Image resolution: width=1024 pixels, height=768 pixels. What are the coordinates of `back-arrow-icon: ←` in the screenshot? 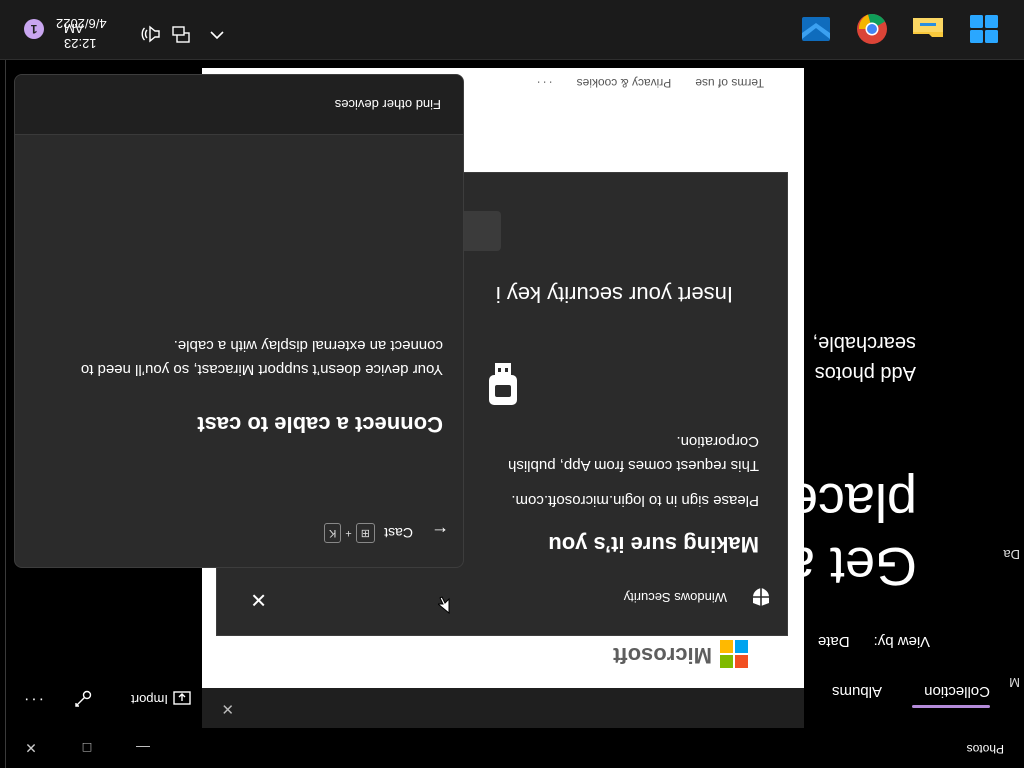 It's located at (440, 532).